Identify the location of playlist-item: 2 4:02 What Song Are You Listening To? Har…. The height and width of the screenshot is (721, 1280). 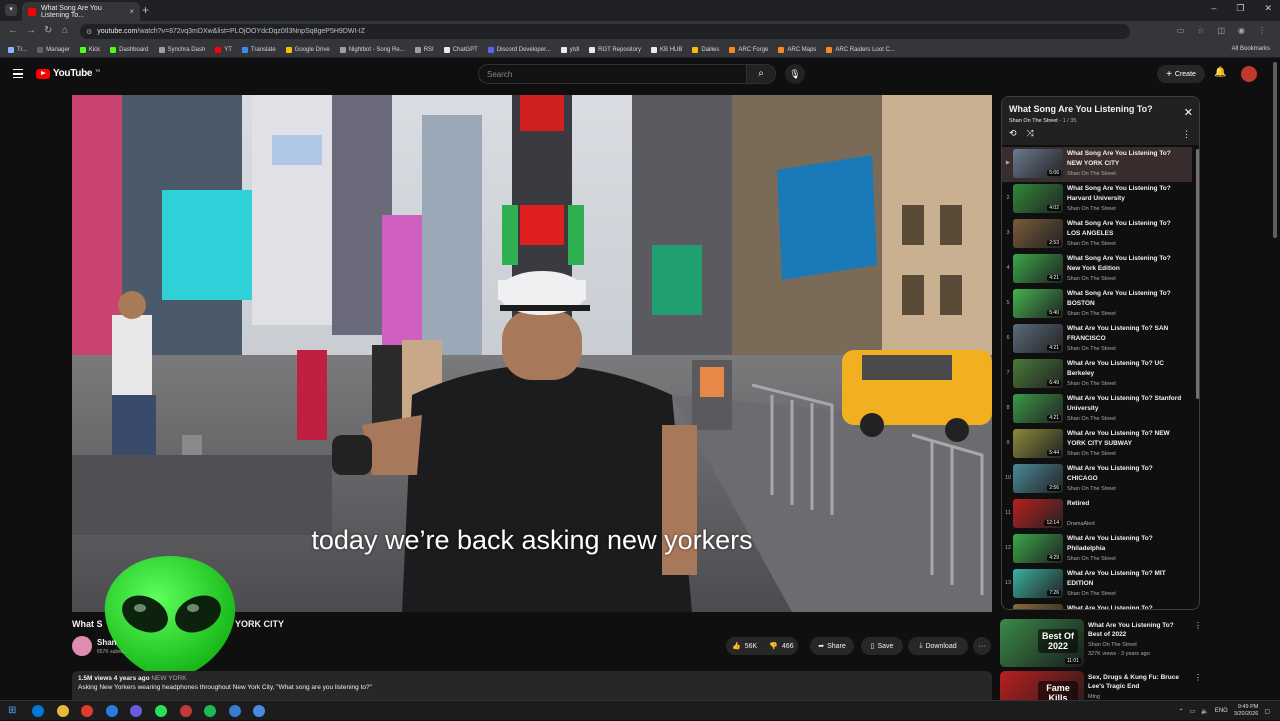
(1097, 199).